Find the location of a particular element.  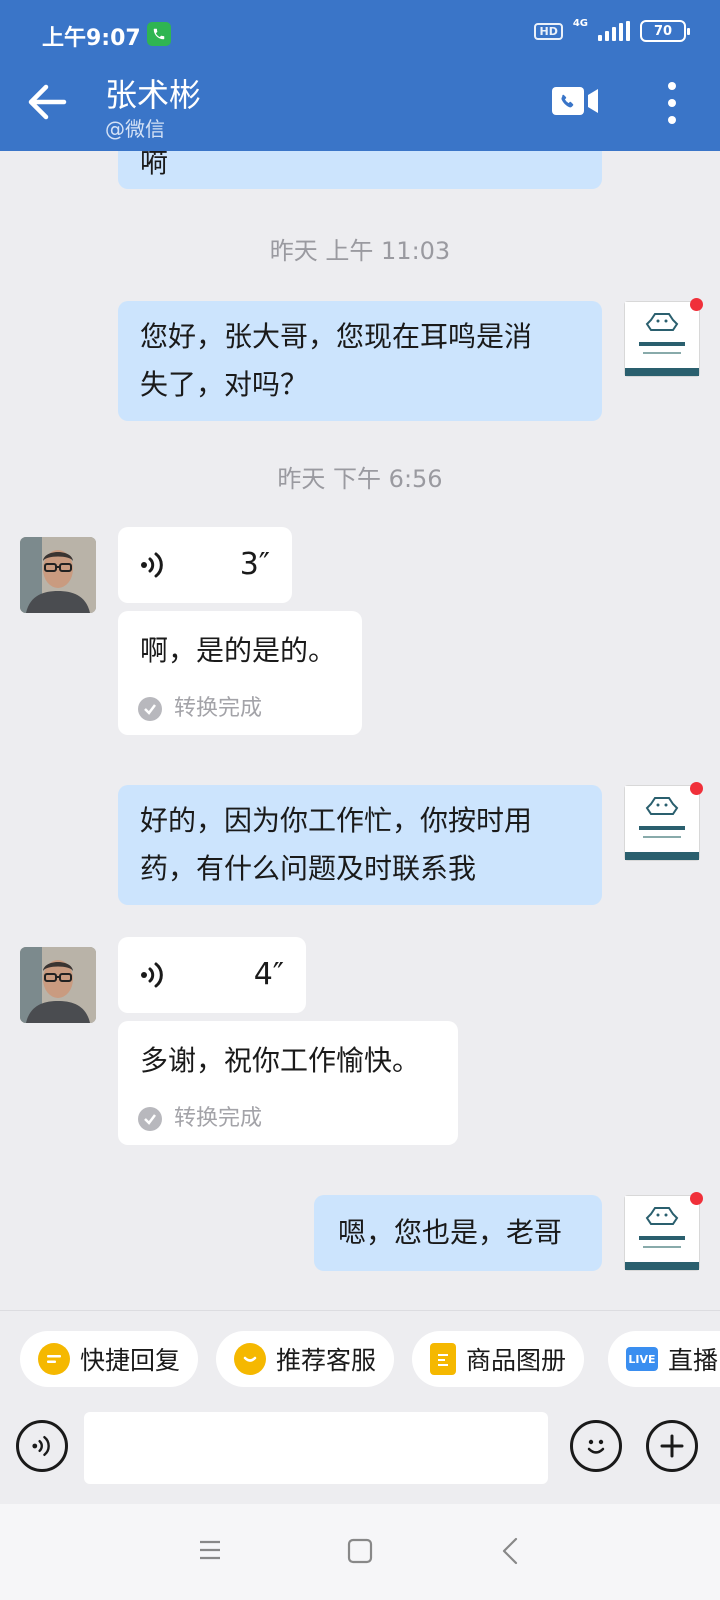

voice-transcript: 啊，是的是的。 转换完成 is located at coordinates (240, 673).